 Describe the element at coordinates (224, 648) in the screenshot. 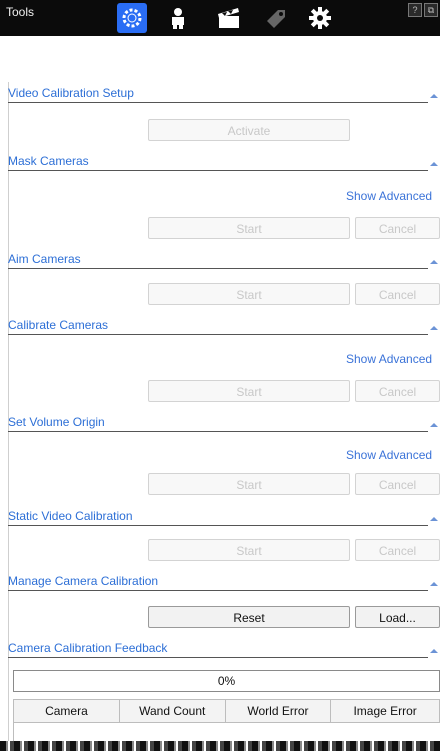

I see `section-camera-calibration-feedback: Camera Calibration Feedback` at that location.